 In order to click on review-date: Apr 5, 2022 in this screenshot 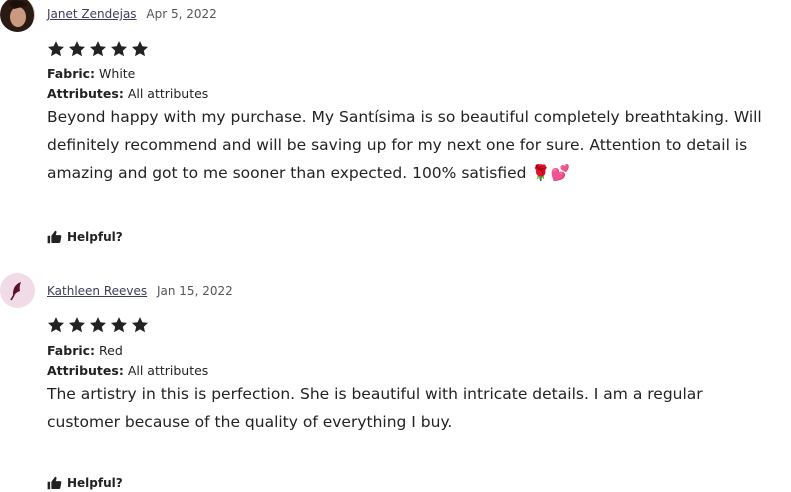, I will do `click(181, 14)`.